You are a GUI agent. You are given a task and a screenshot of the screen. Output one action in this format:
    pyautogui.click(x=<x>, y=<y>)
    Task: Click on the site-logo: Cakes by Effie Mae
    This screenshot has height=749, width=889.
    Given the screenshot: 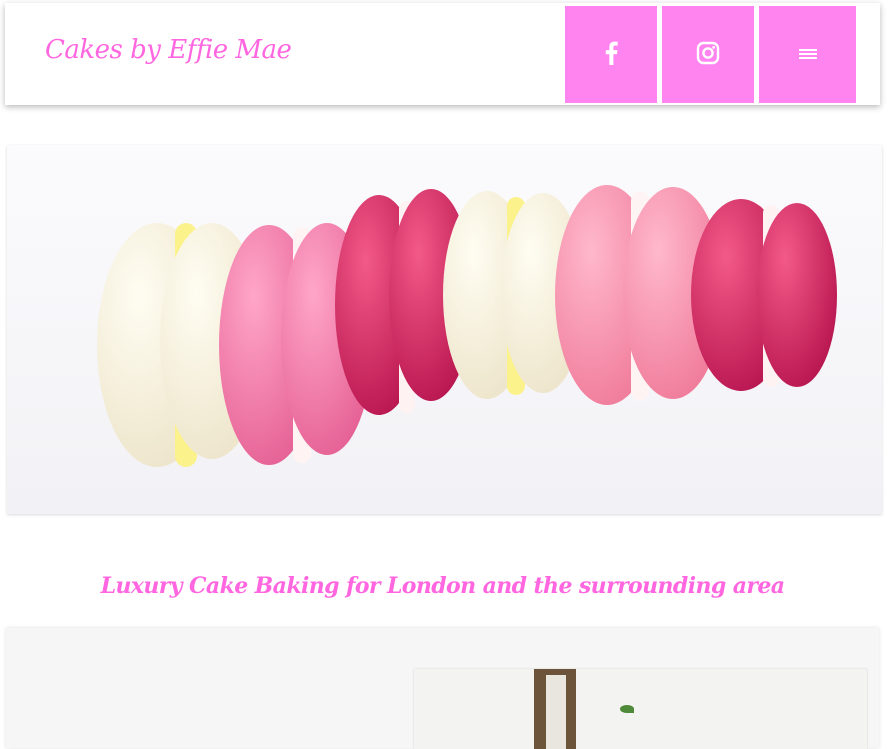 What is the action you would take?
    pyautogui.click(x=168, y=50)
    